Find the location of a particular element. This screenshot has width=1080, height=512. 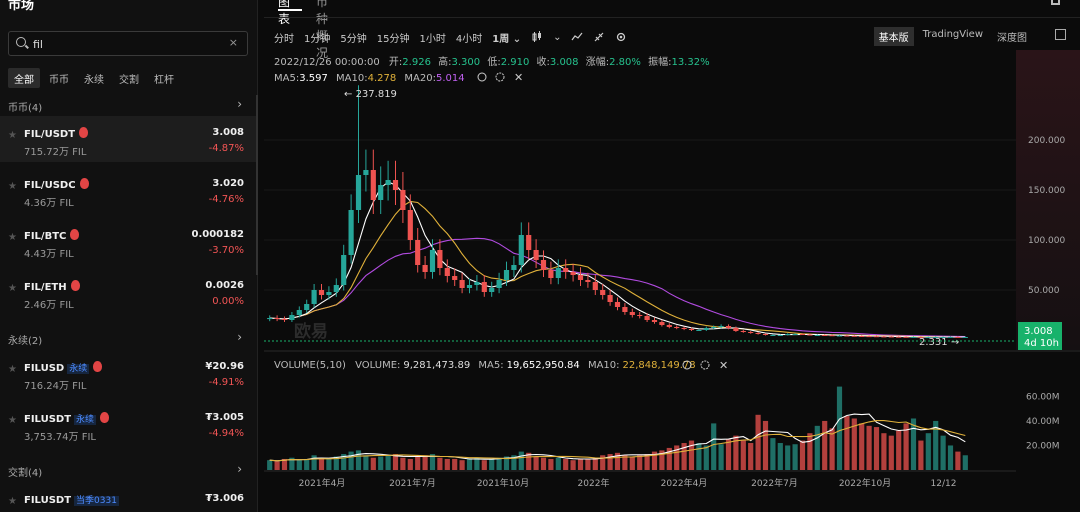

interval-1h: 1小时 is located at coordinates (432, 37).